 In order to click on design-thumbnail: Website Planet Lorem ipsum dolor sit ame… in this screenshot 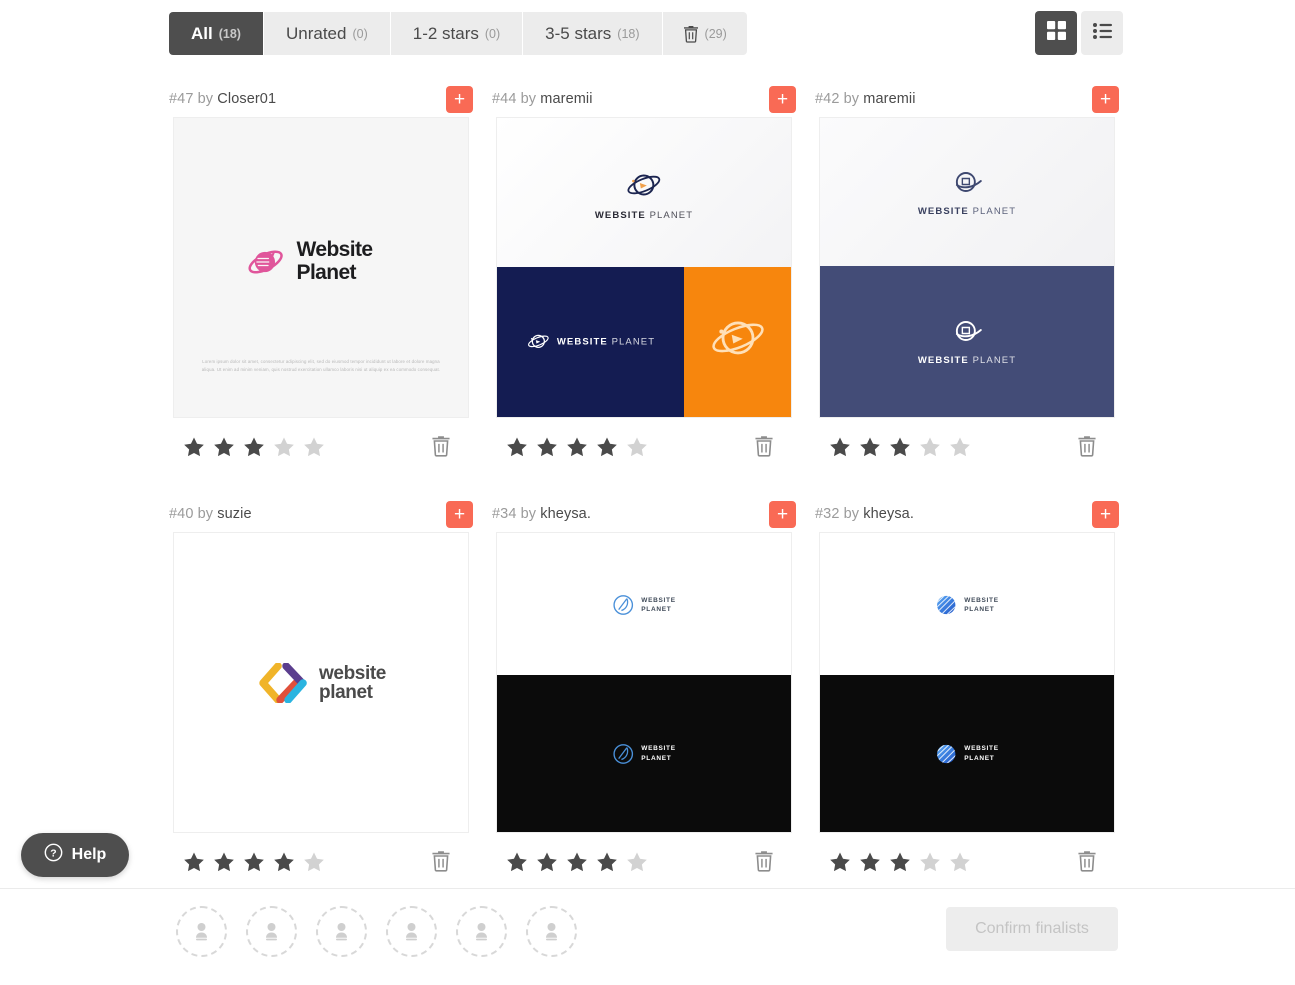, I will do `click(321, 267)`.